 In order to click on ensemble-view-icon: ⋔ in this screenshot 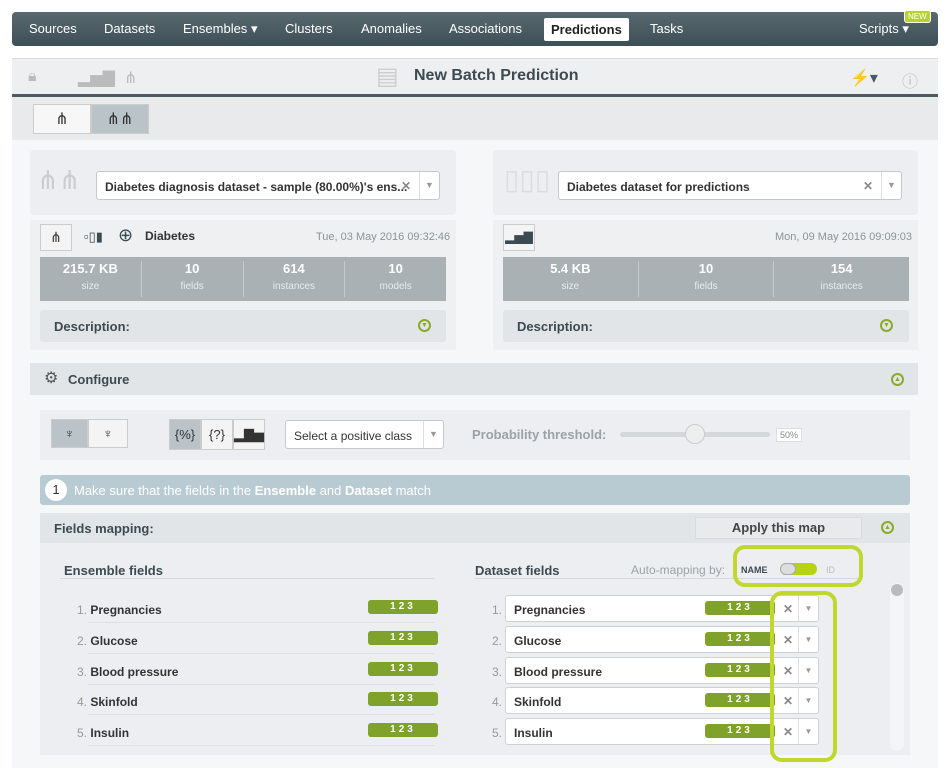, I will do `click(56, 237)`.